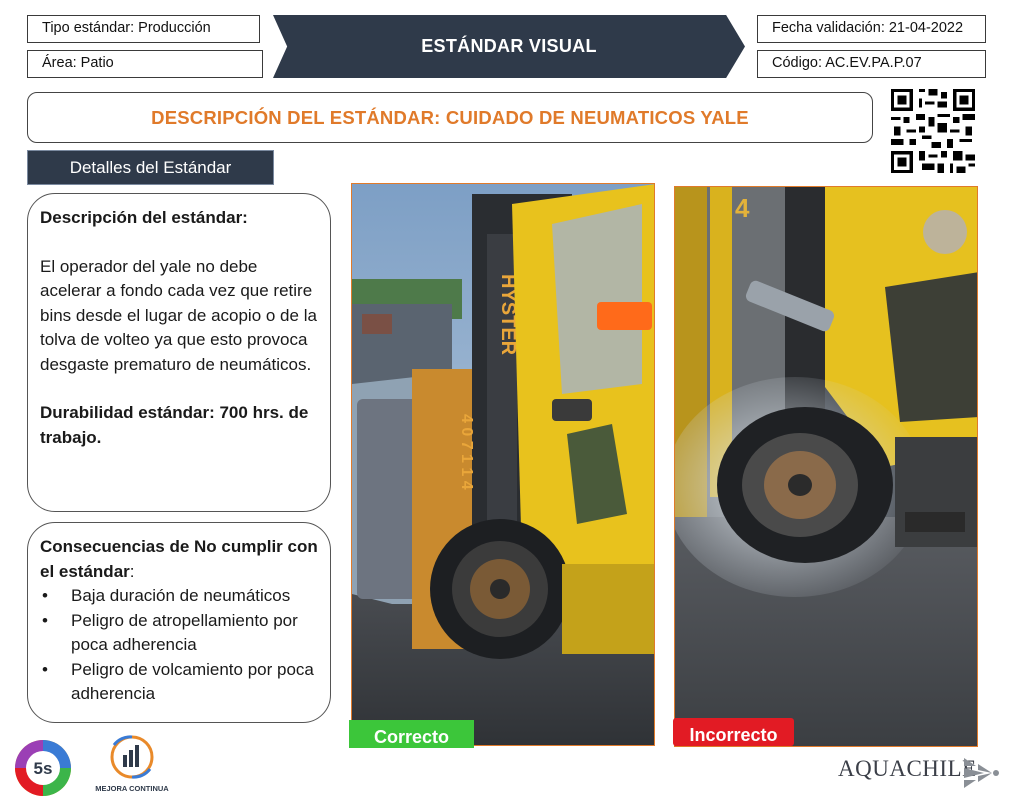  I want to click on list-item: Baja duración de neumáticos, so click(179, 596).